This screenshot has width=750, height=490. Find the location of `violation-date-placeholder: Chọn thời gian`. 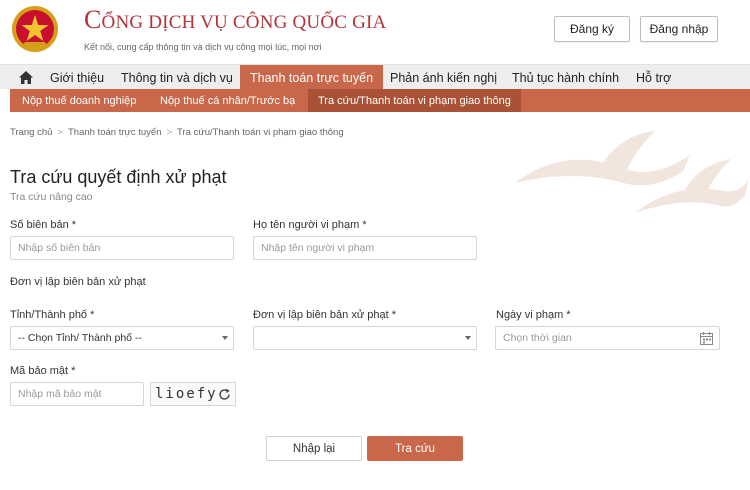

violation-date-placeholder: Chọn thời gian is located at coordinates (537, 338).